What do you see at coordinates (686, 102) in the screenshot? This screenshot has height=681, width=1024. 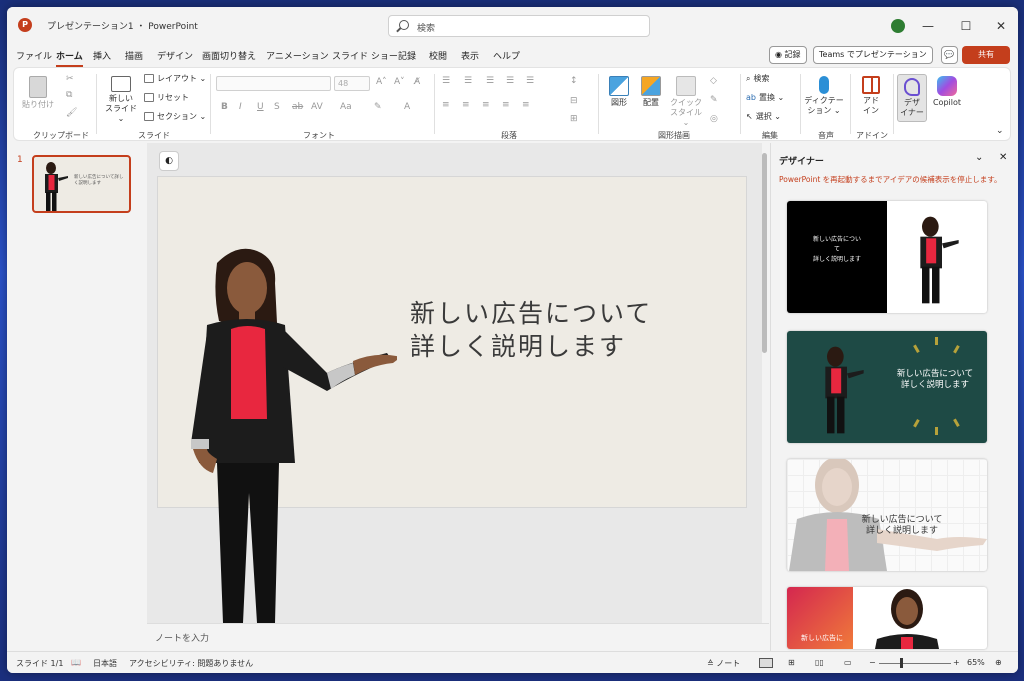 I see `quick-styles-button: クイック スタイル ⌄` at bounding box center [686, 102].